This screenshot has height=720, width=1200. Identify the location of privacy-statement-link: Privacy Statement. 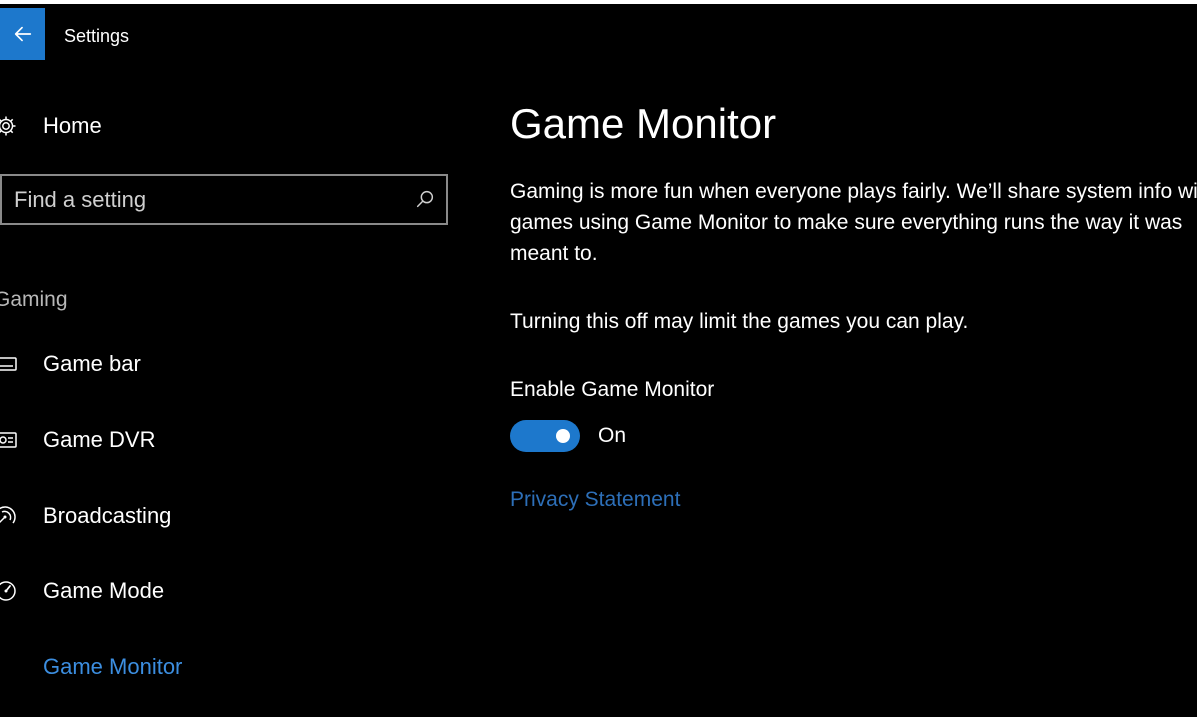
(595, 500).